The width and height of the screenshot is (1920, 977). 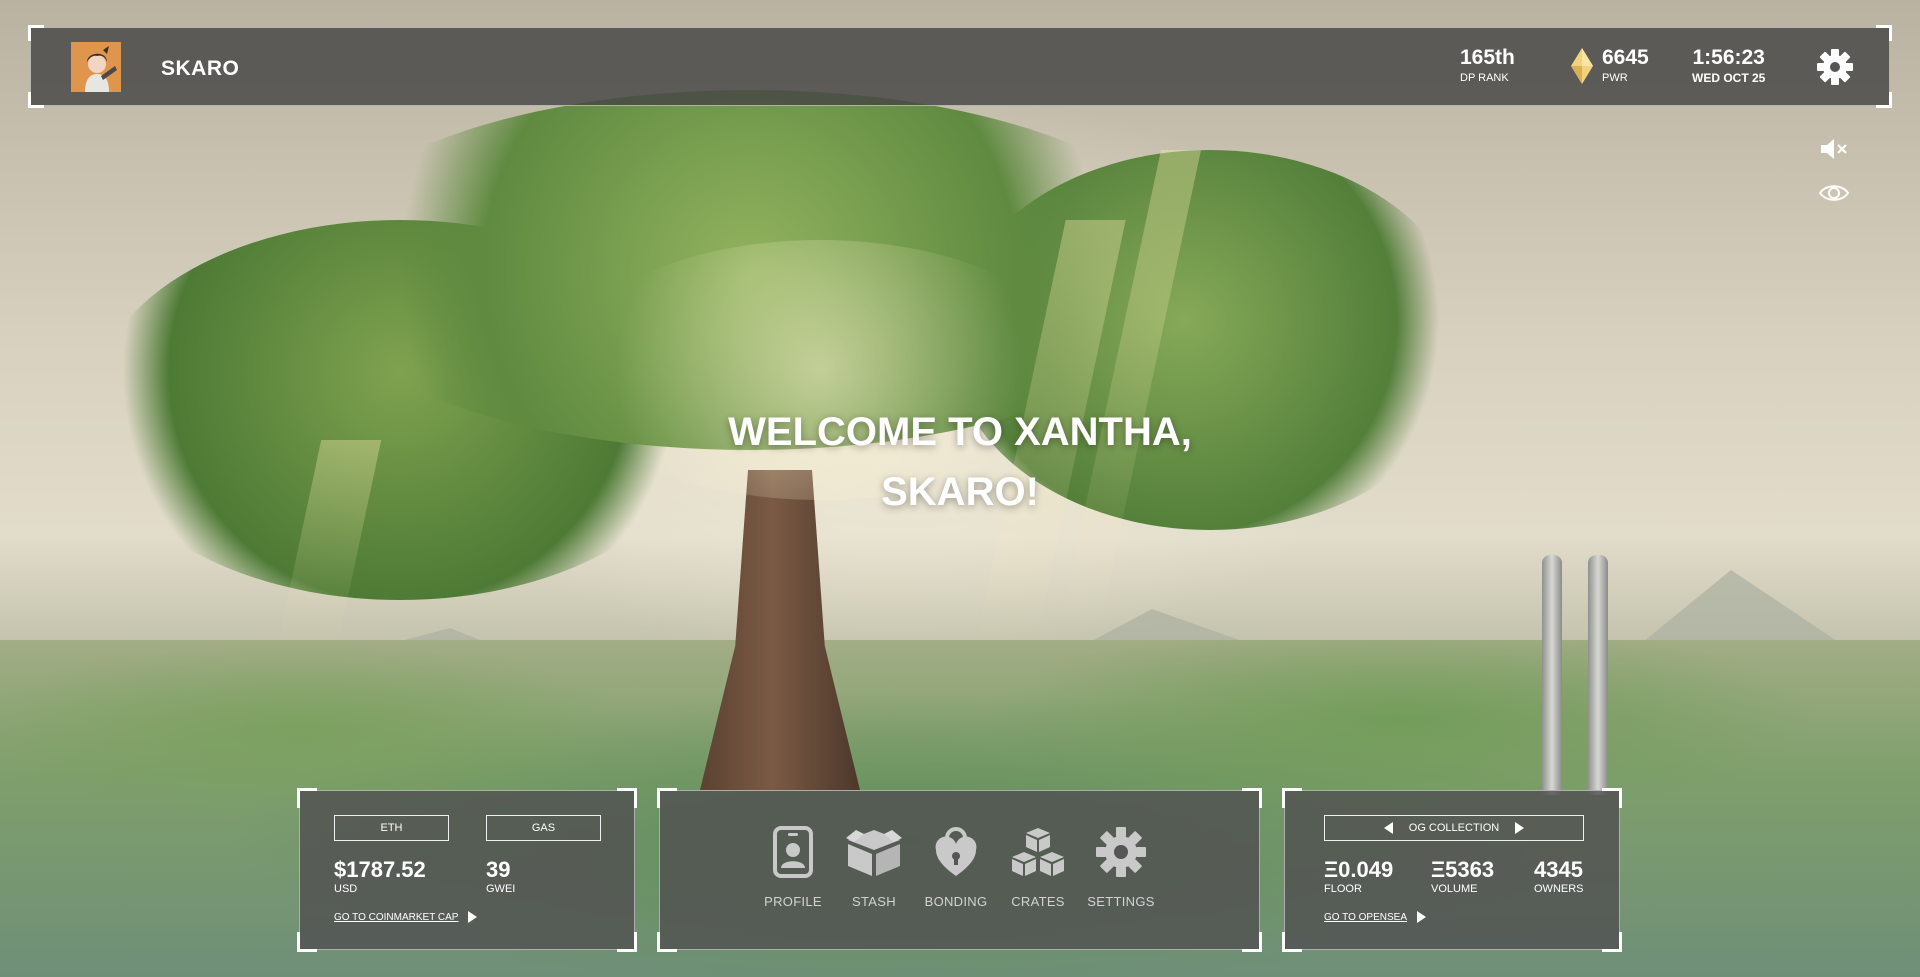 What do you see at coordinates (1558, 869) in the screenshot?
I see `owners-value: 4345` at bounding box center [1558, 869].